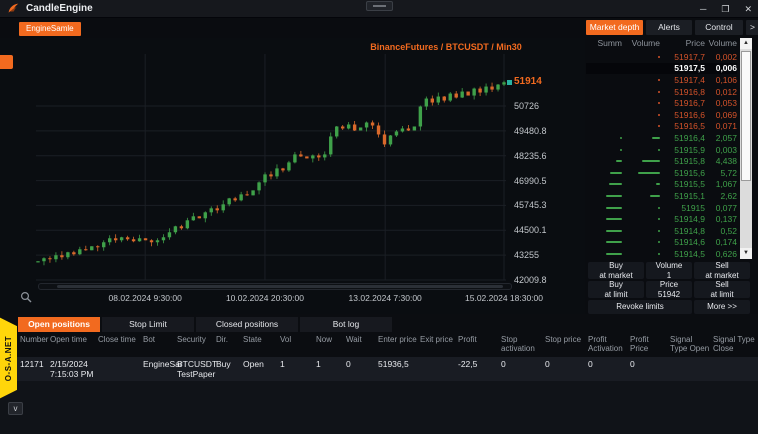 Image resolution: width=758 pixels, height=434 pixels. What do you see at coordinates (689, 242) in the screenshot?
I see `depth-price: 51914,6` at bounding box center [689, 242].